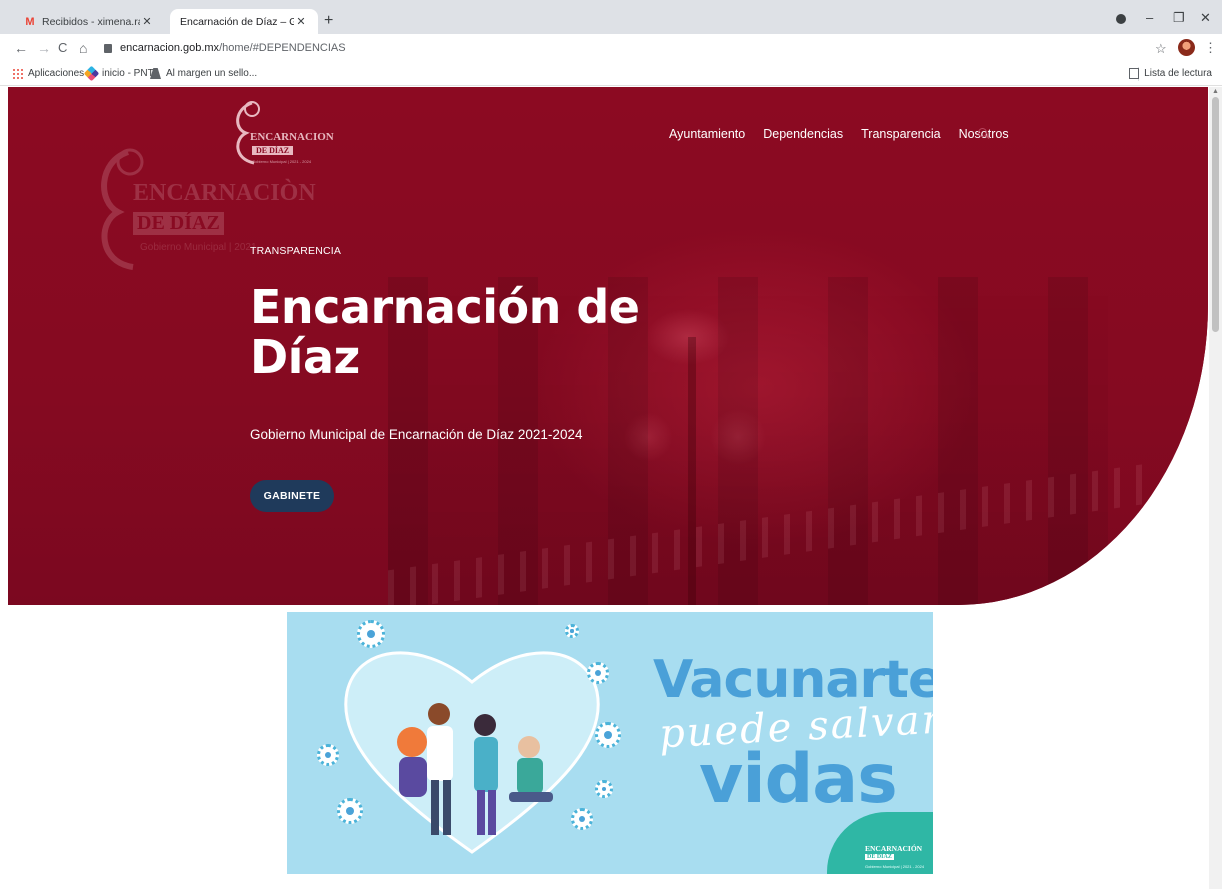  I want to click on nav-dependencias: Dependencias, so click(803, 134).